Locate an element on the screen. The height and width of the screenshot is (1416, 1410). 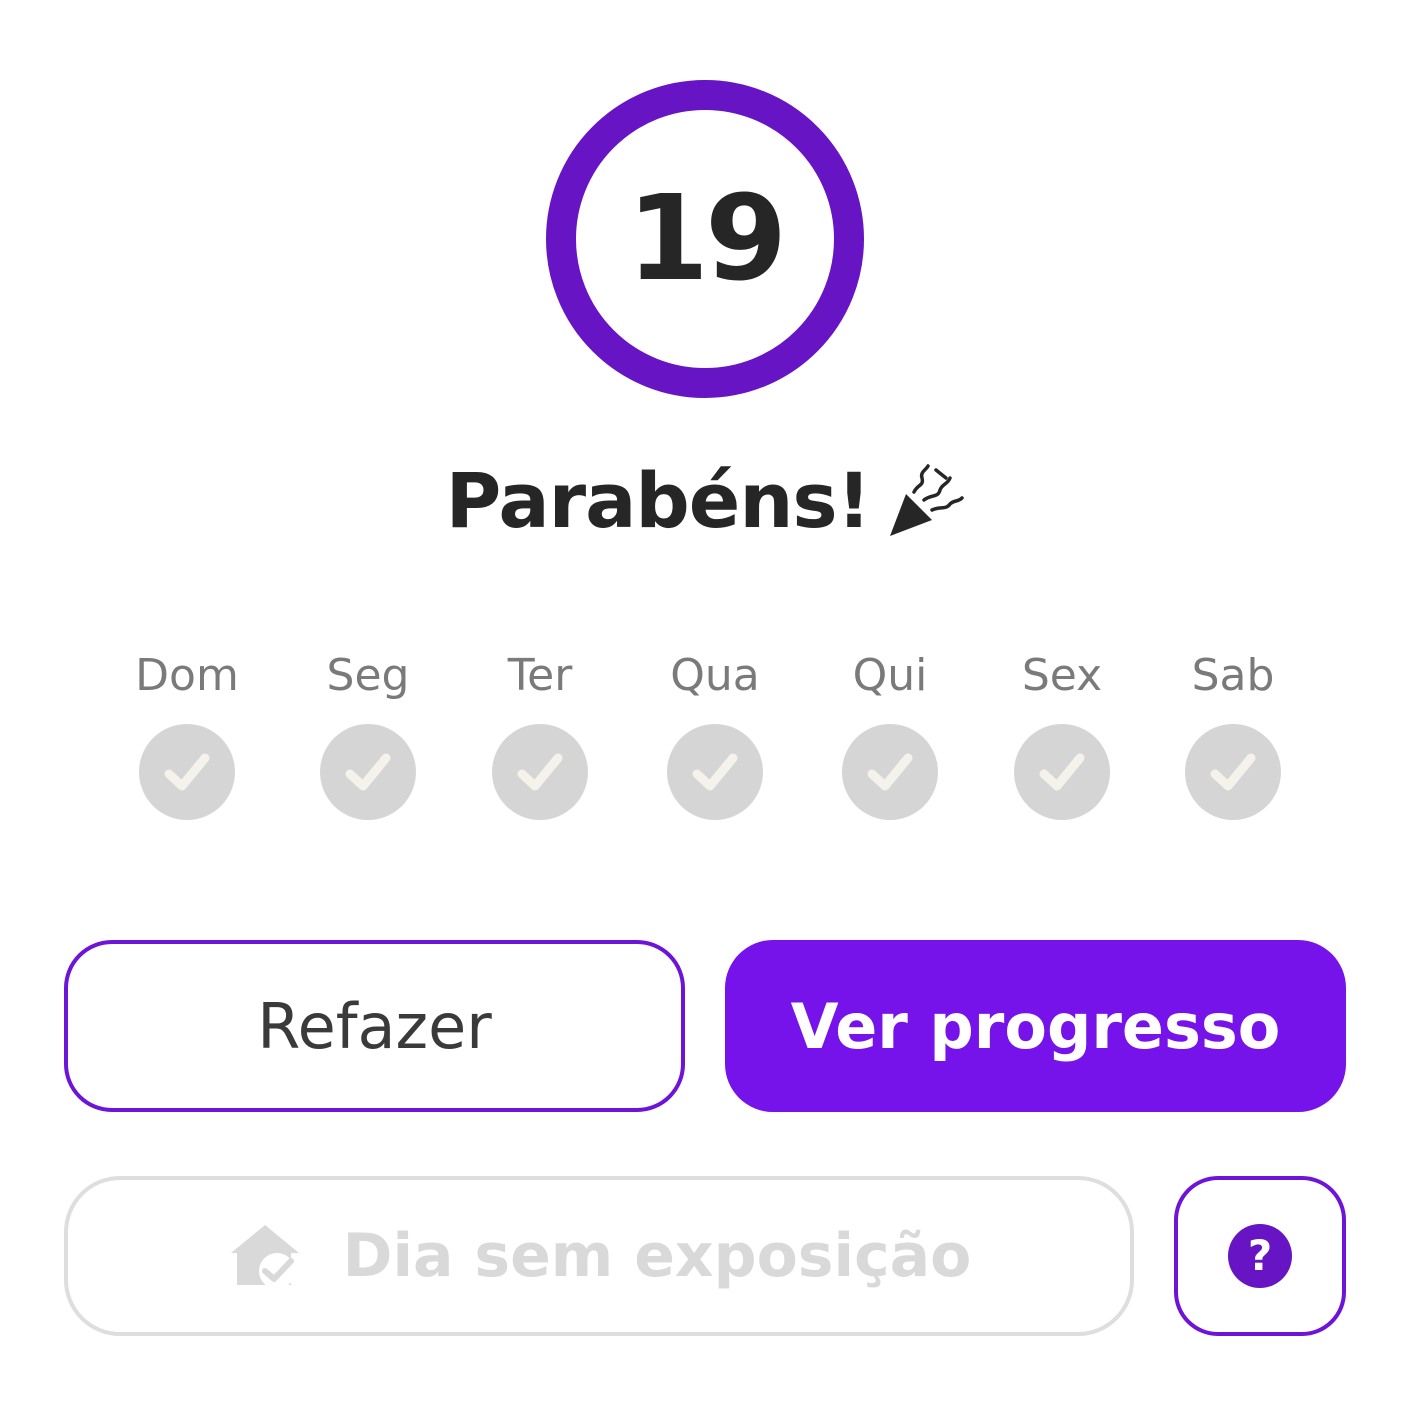
week-day: Sex is located at coordinates (1062, 736).